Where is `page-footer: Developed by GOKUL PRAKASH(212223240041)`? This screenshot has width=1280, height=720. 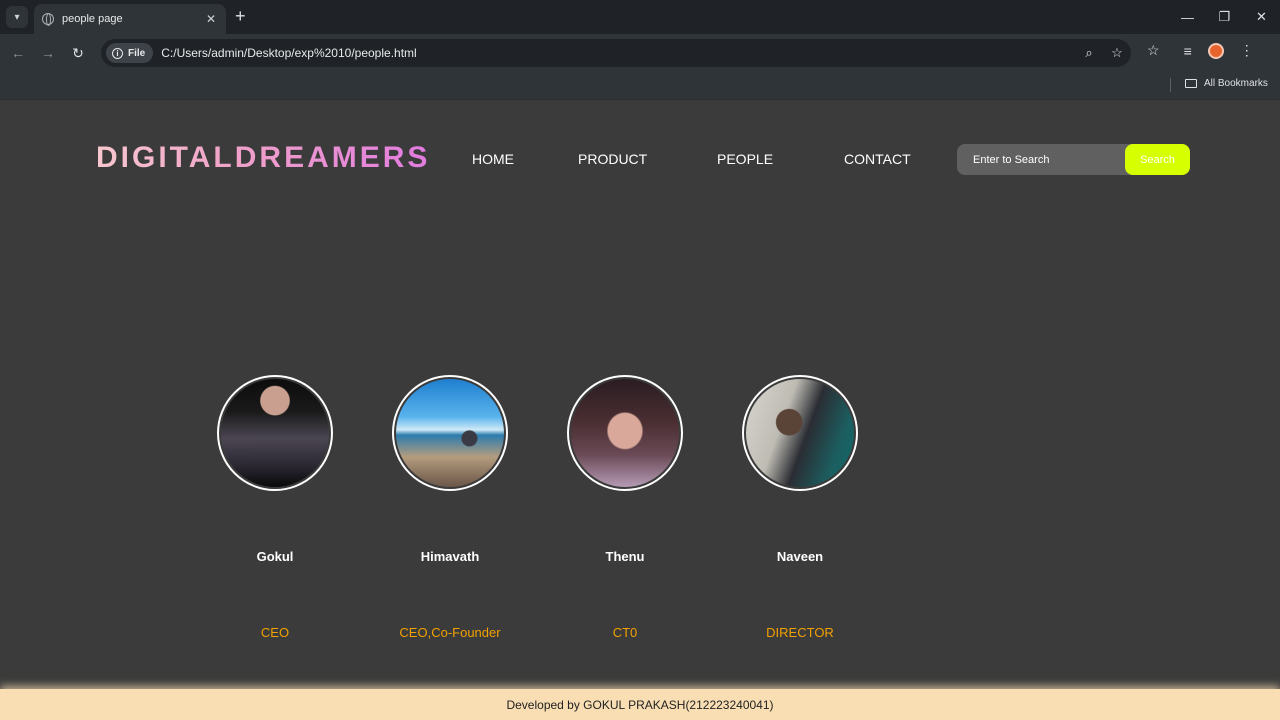
page-footer: Developed by GOKUL PRAKASH(212223240041) is located at coordinates (640, 704).